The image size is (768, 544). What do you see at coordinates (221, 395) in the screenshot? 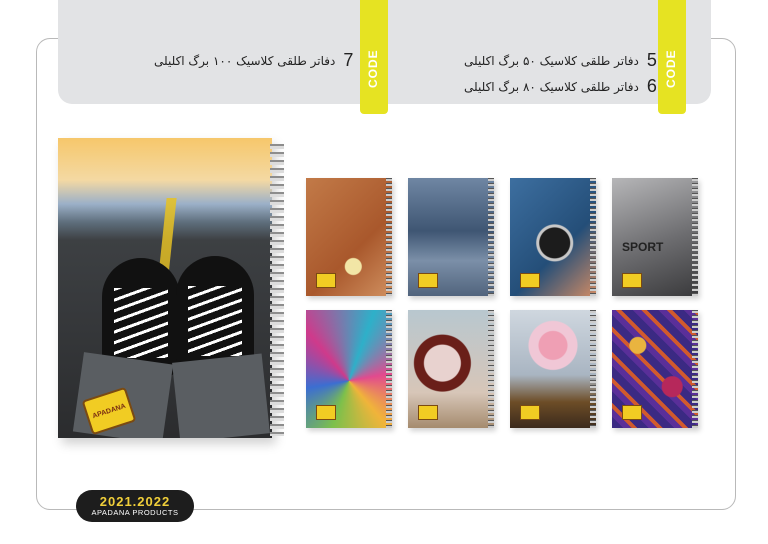
I see `leg-right` at bounding box center [221, 395].